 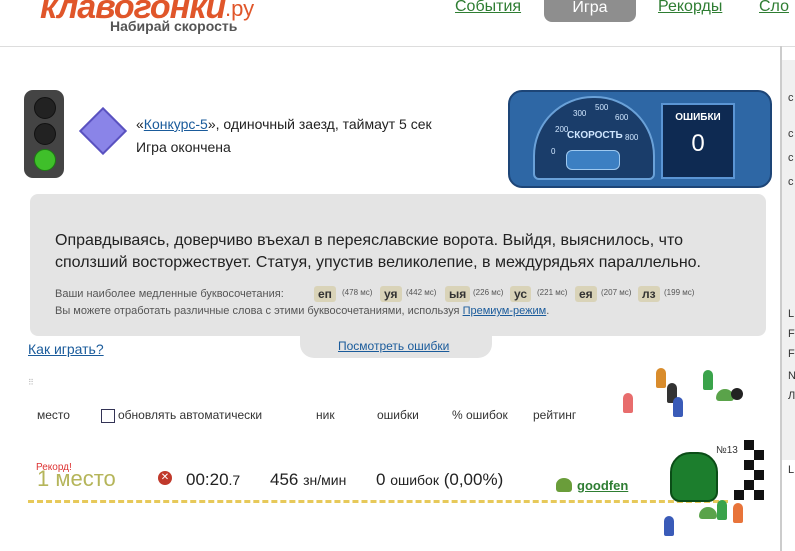 I want to click on nav-vocabularies: Сло, so click(x=774, y=8).